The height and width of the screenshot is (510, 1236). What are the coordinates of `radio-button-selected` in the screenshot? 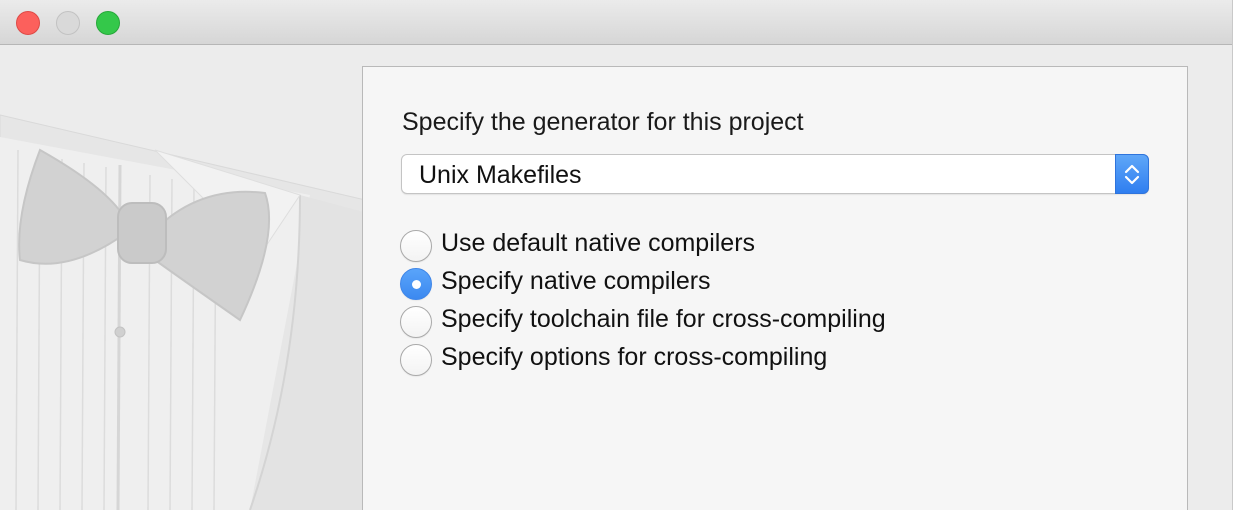 It's located at (416, 284).